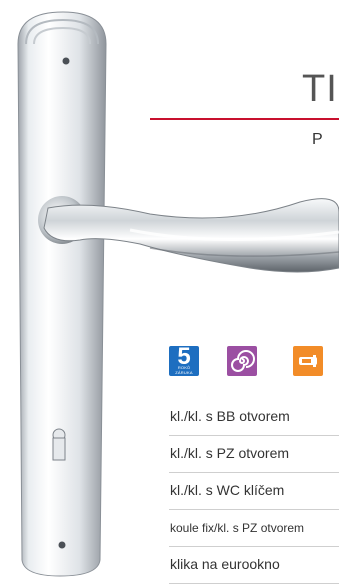 The width and height of the screenshot is (339, 584). I want to click on variant-item-knob: koule fix/kl. s PZ otvorem, so click(254, 528).